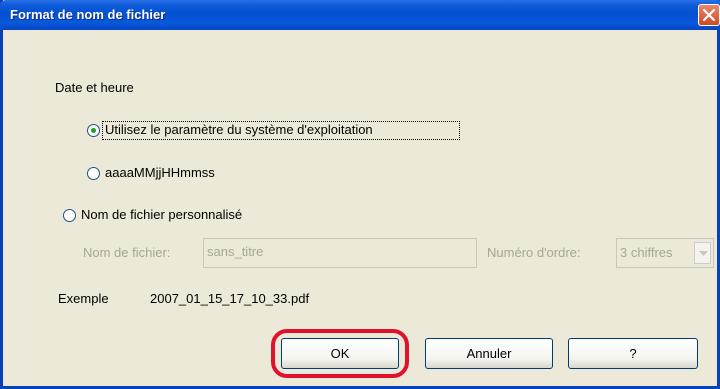  What do you see at coordinates (88, 14) in the screenshot?
I see `dialog-title: Format de nom de fichier` at bounding box center [88, 14].